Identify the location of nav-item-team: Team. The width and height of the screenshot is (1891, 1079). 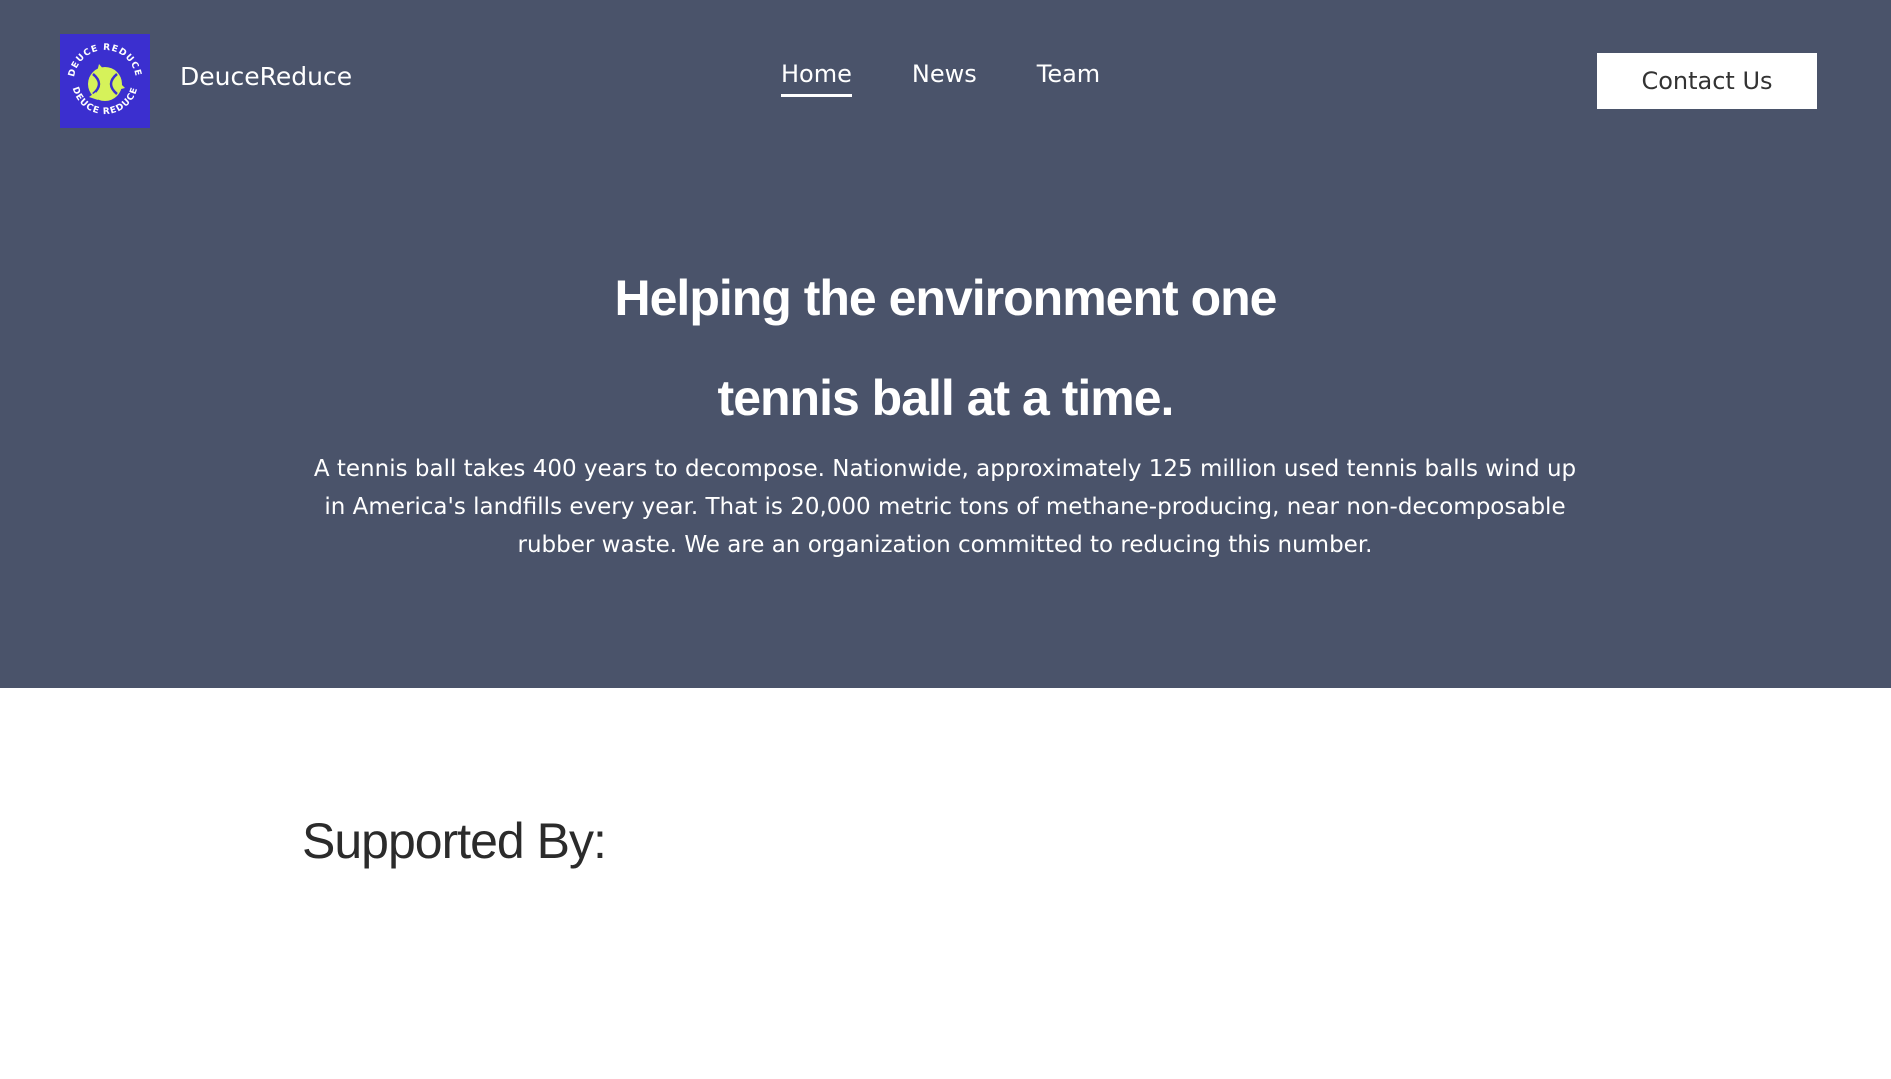
(1068, 78).